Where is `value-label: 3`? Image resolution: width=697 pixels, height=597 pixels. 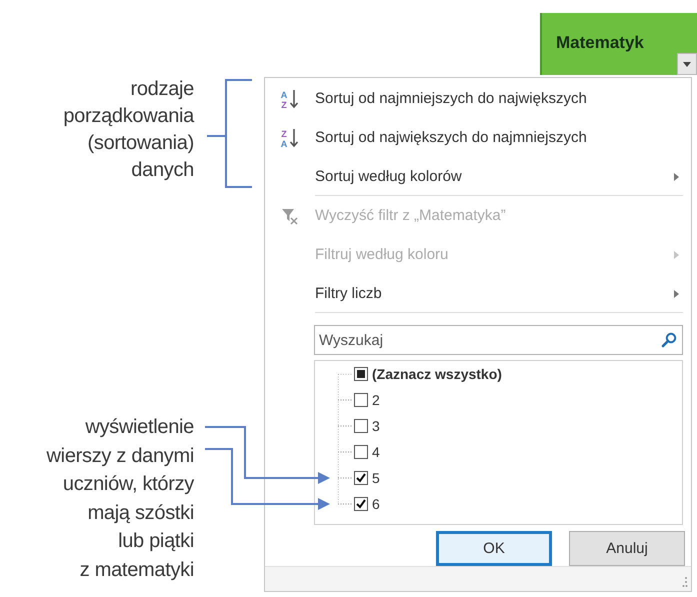 value-label: 3 is located at coordinates (376, 426).